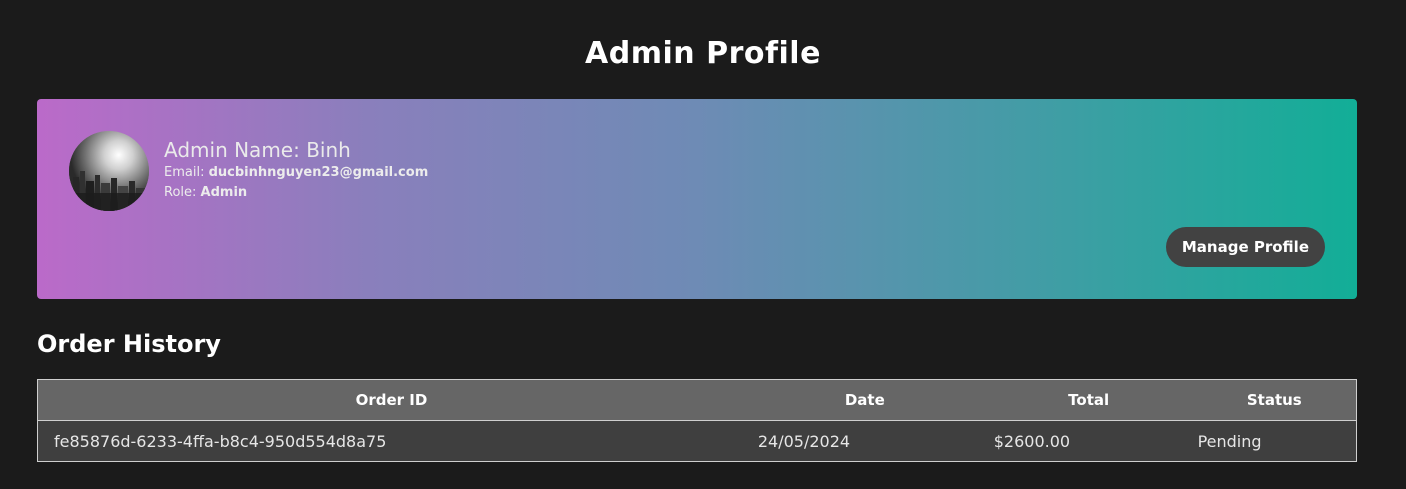  Describe the element at coordinates (184, 172) in the screenshot. I see `email-label: Email:` at that location.